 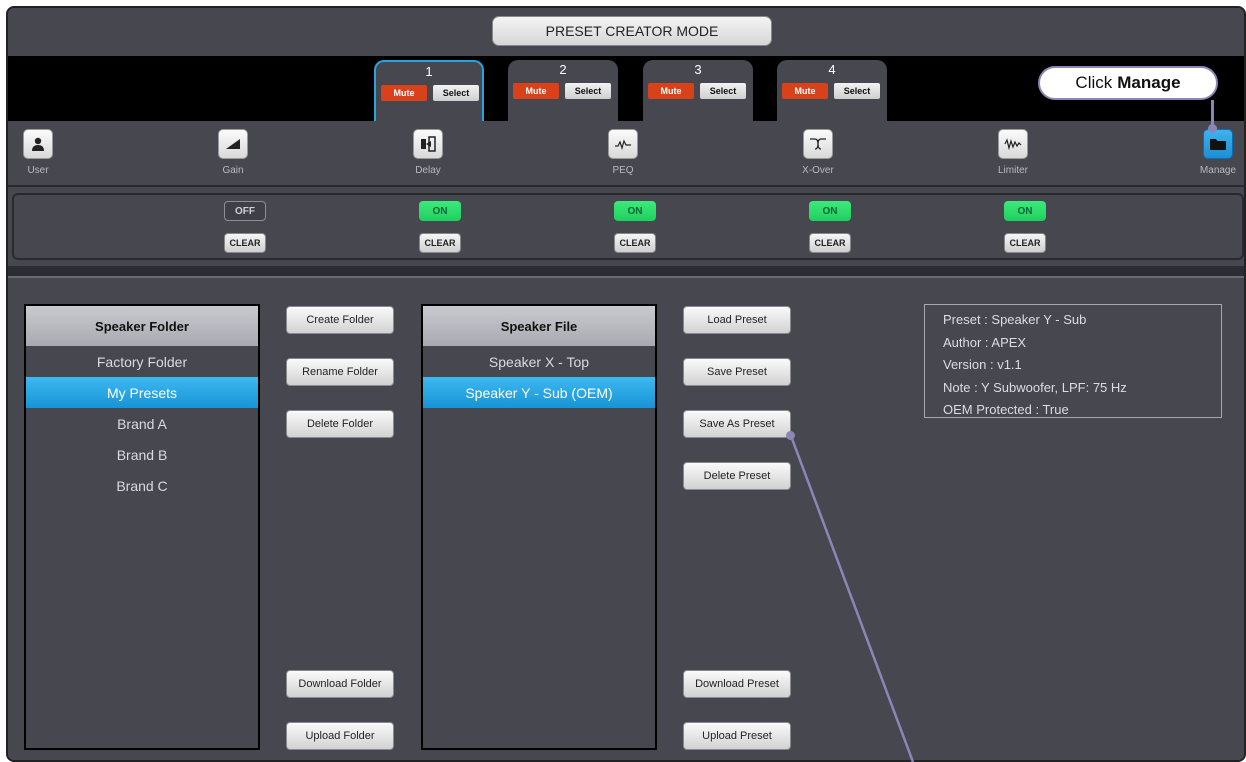 I want to click on peq-curve-icon, so click(x=623, y=144).